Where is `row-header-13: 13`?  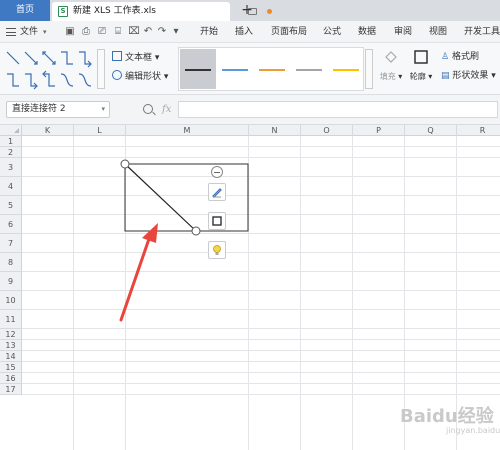
row-header-13: 13 is located at coordinates (11, 345).